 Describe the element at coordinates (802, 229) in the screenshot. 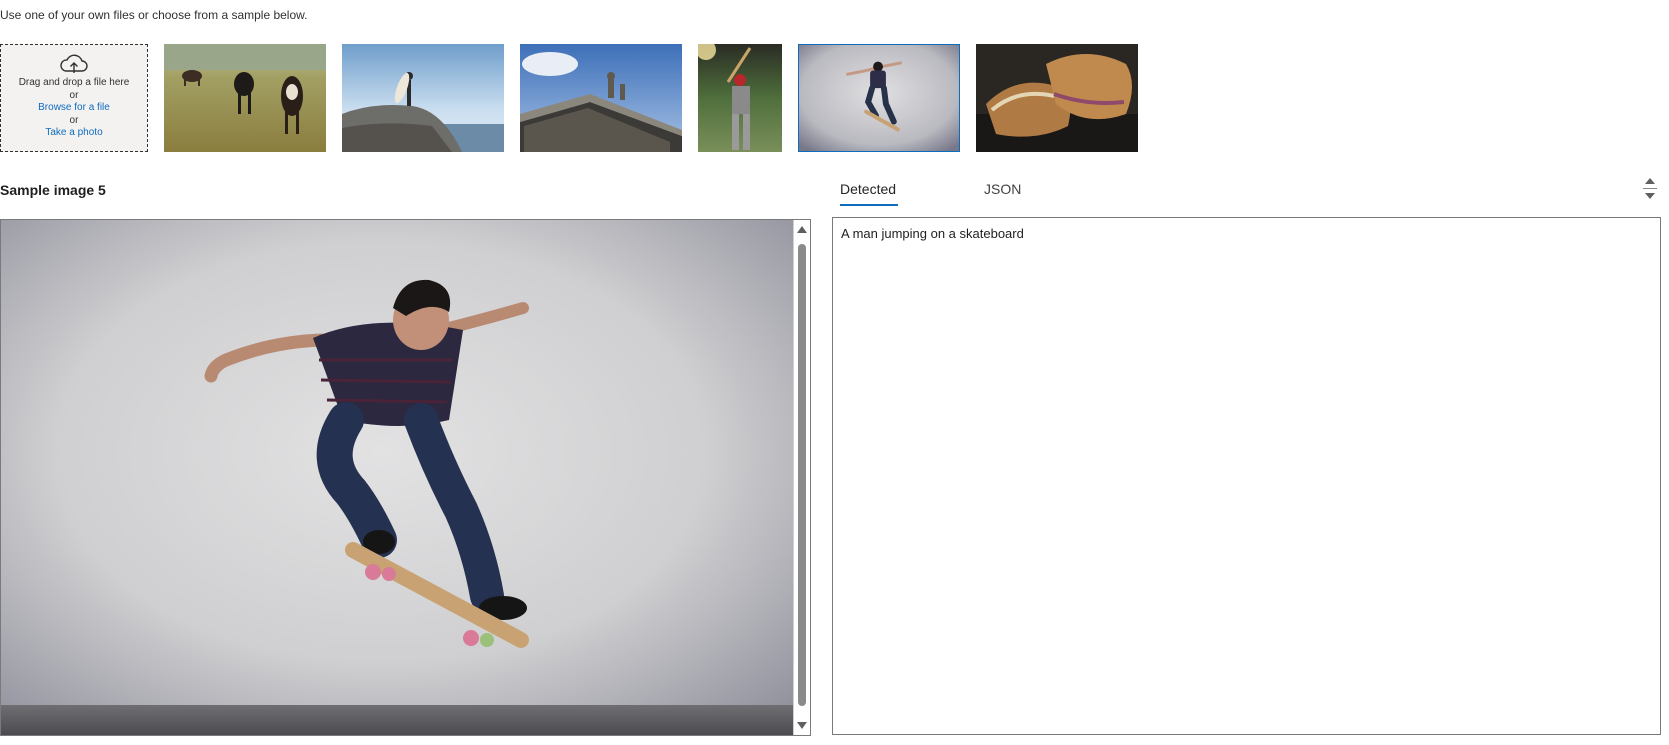

I see `scroll-up-arrow-icon` at that location.